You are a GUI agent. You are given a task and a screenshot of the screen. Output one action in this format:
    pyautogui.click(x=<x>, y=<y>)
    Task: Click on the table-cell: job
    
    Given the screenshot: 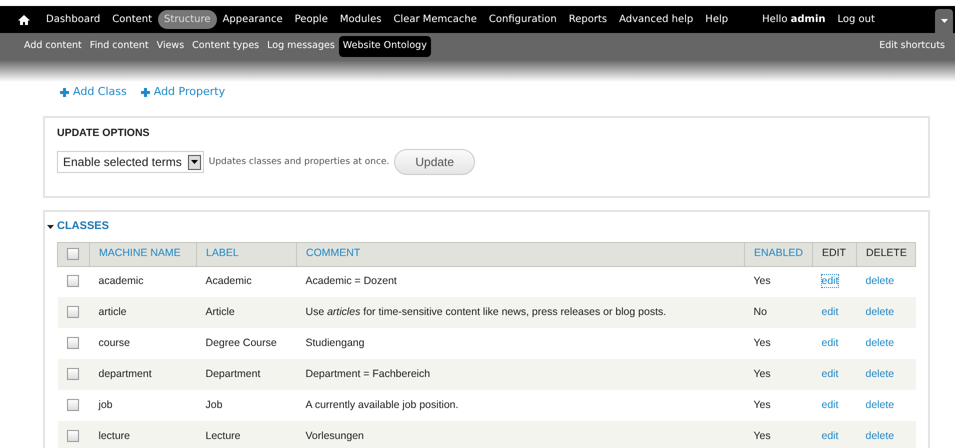 What is the action you would take?
    pyautogui.click(x=105, y=404)
    